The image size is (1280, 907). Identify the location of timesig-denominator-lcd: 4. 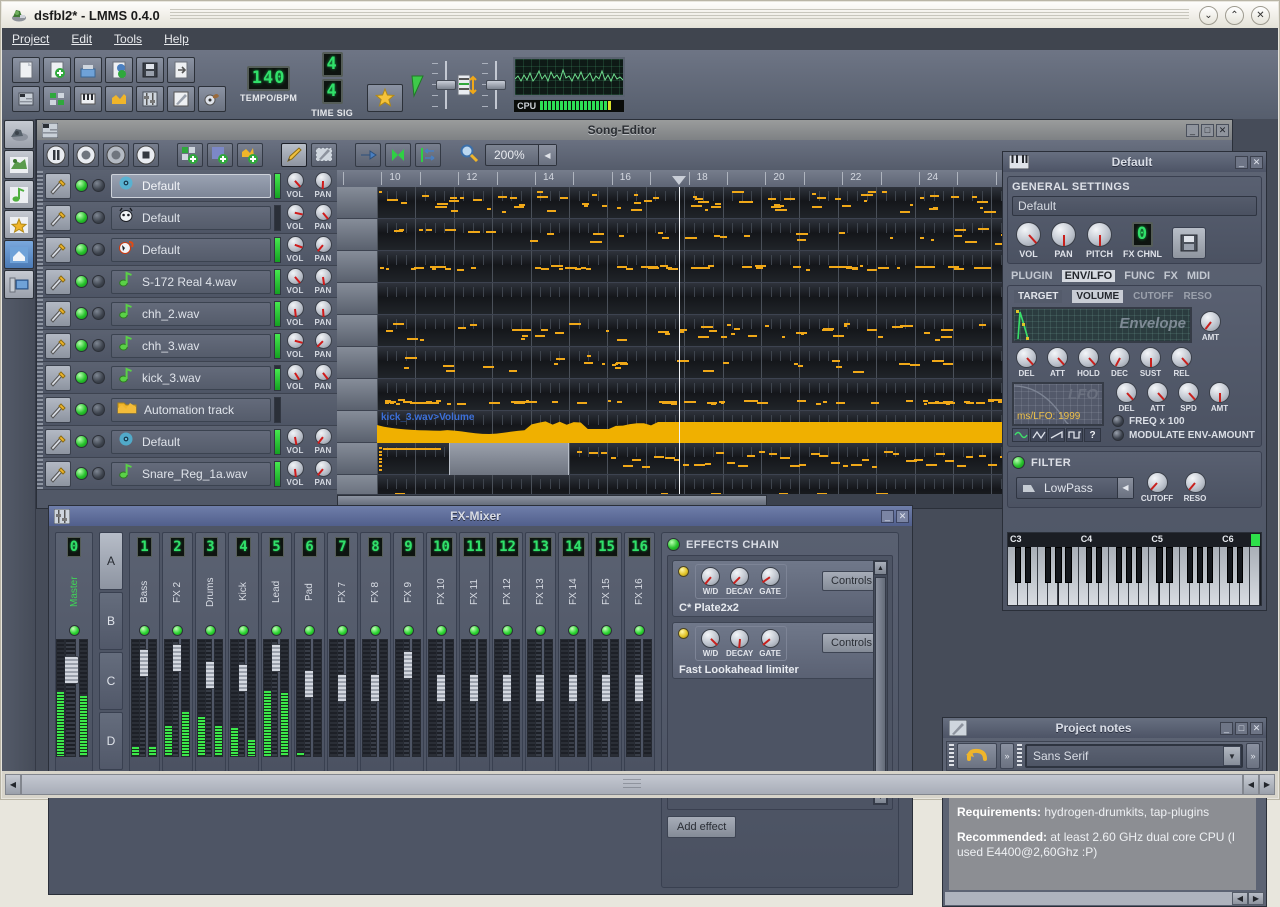
(332, 91).